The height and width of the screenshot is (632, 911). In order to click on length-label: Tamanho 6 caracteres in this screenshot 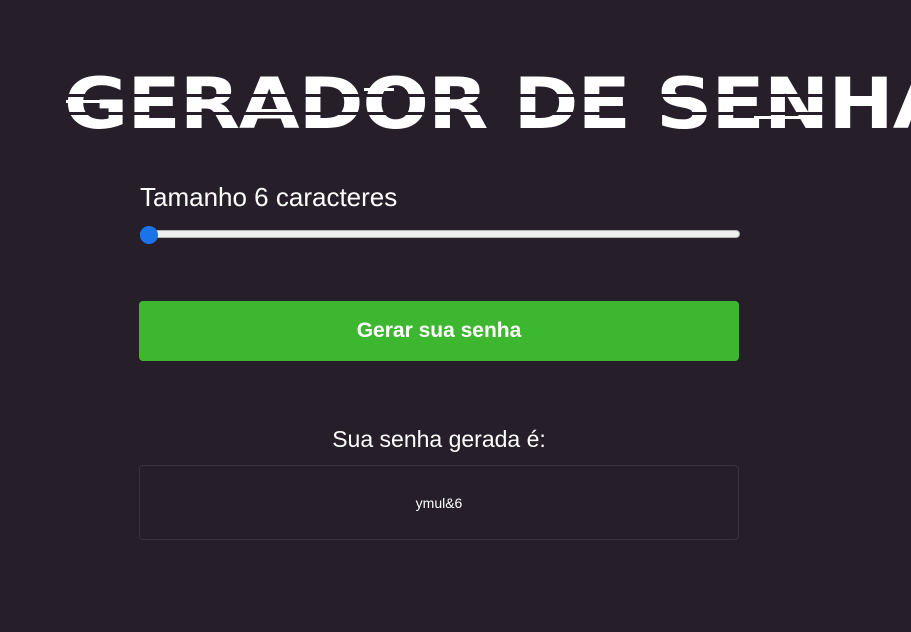, I will do `click(269, 197)`.